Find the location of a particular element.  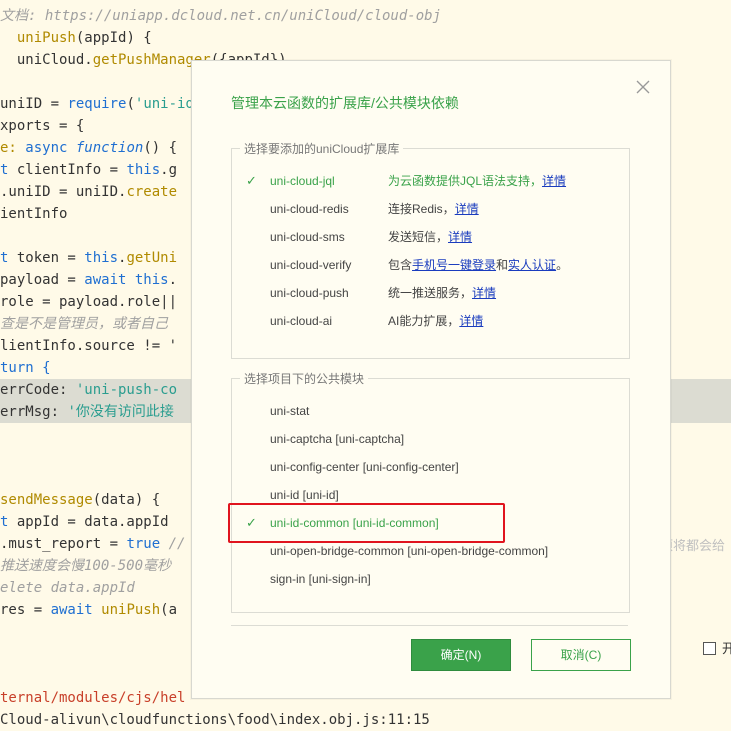

extension-item-uni-cloud-sms: uni-cloud-sms 发送短信，详情 is located at coordinates (430, 237).